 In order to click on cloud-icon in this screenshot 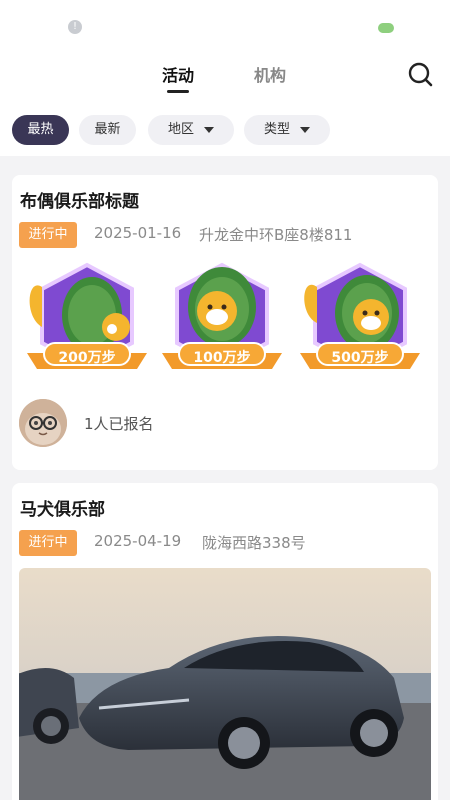, I will do `click(386, 28)`.